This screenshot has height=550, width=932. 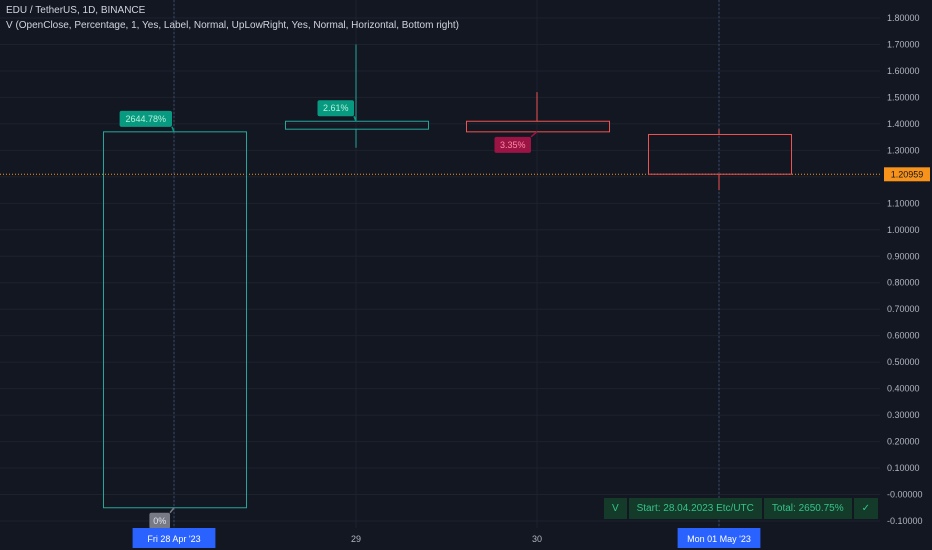 I want to click on x-tick-label: 29, so click(x=356, y=539).